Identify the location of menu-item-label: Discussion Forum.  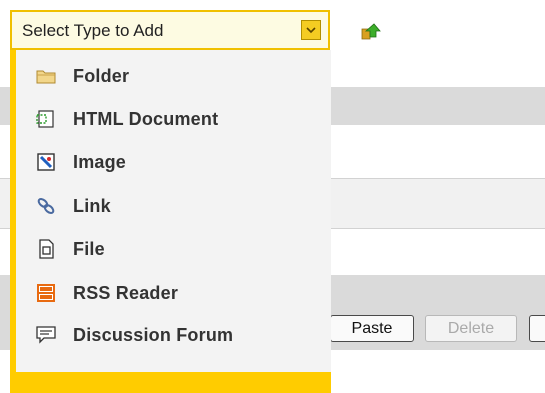
(153, 334).